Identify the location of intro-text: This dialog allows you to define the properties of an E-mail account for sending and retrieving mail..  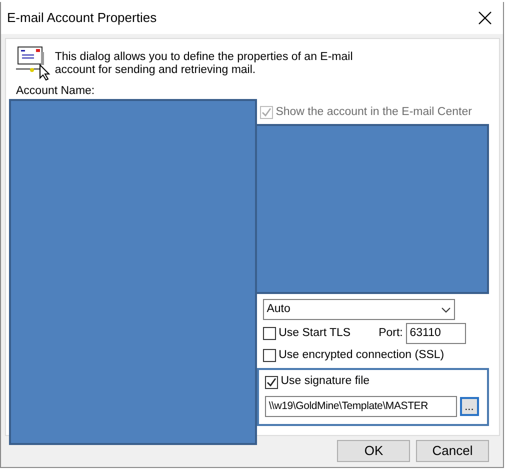
(204, 63).